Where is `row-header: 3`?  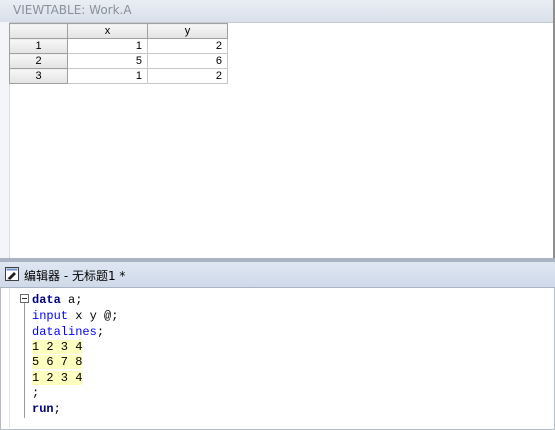 row-header: 3 is located at coordinates (38, 76).